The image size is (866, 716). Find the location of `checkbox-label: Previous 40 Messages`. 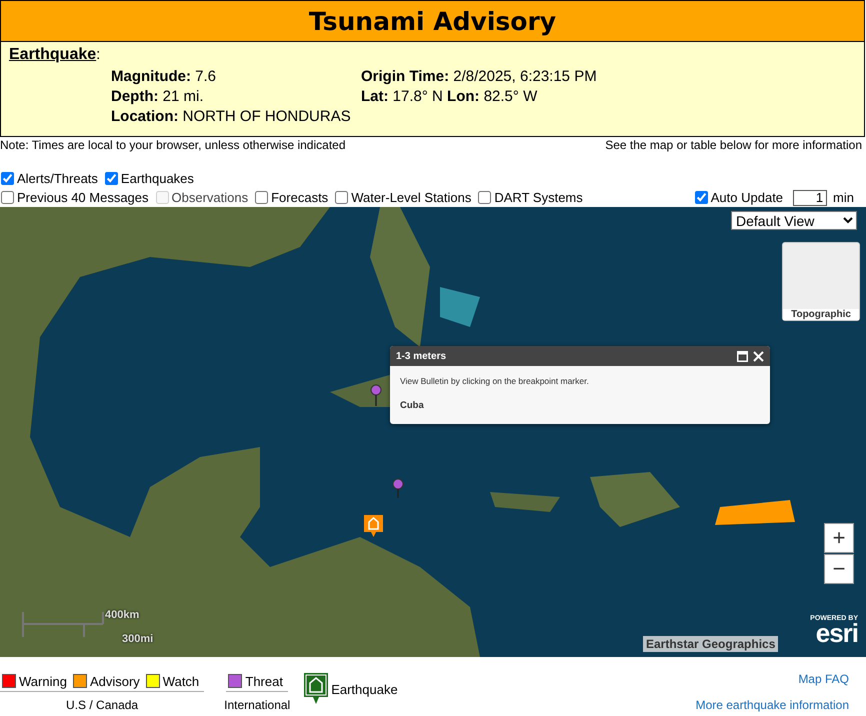

checkbox-label: Previous 40 Messages is located at coordinates (83, 197).